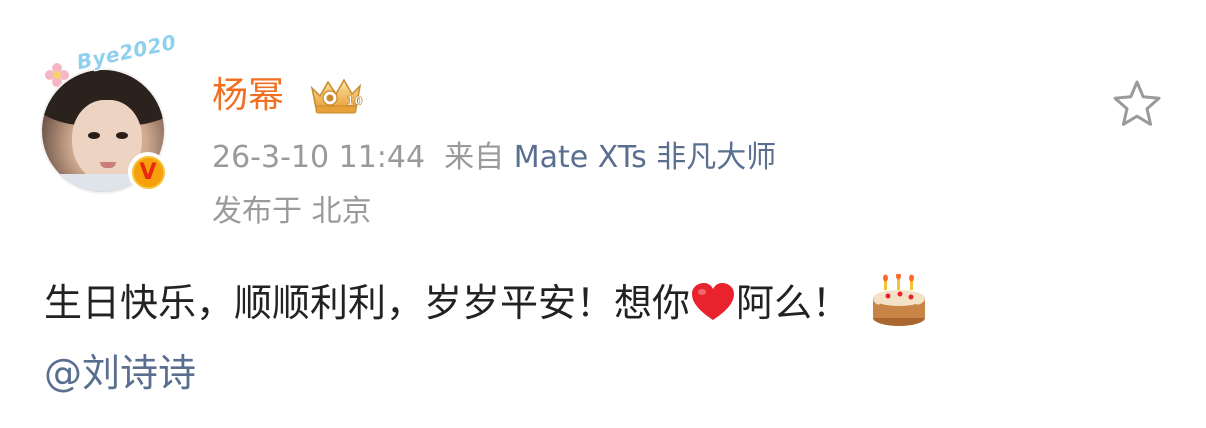  I want to click on author-avatar-container: Bye2020 V, so click(107, 111).